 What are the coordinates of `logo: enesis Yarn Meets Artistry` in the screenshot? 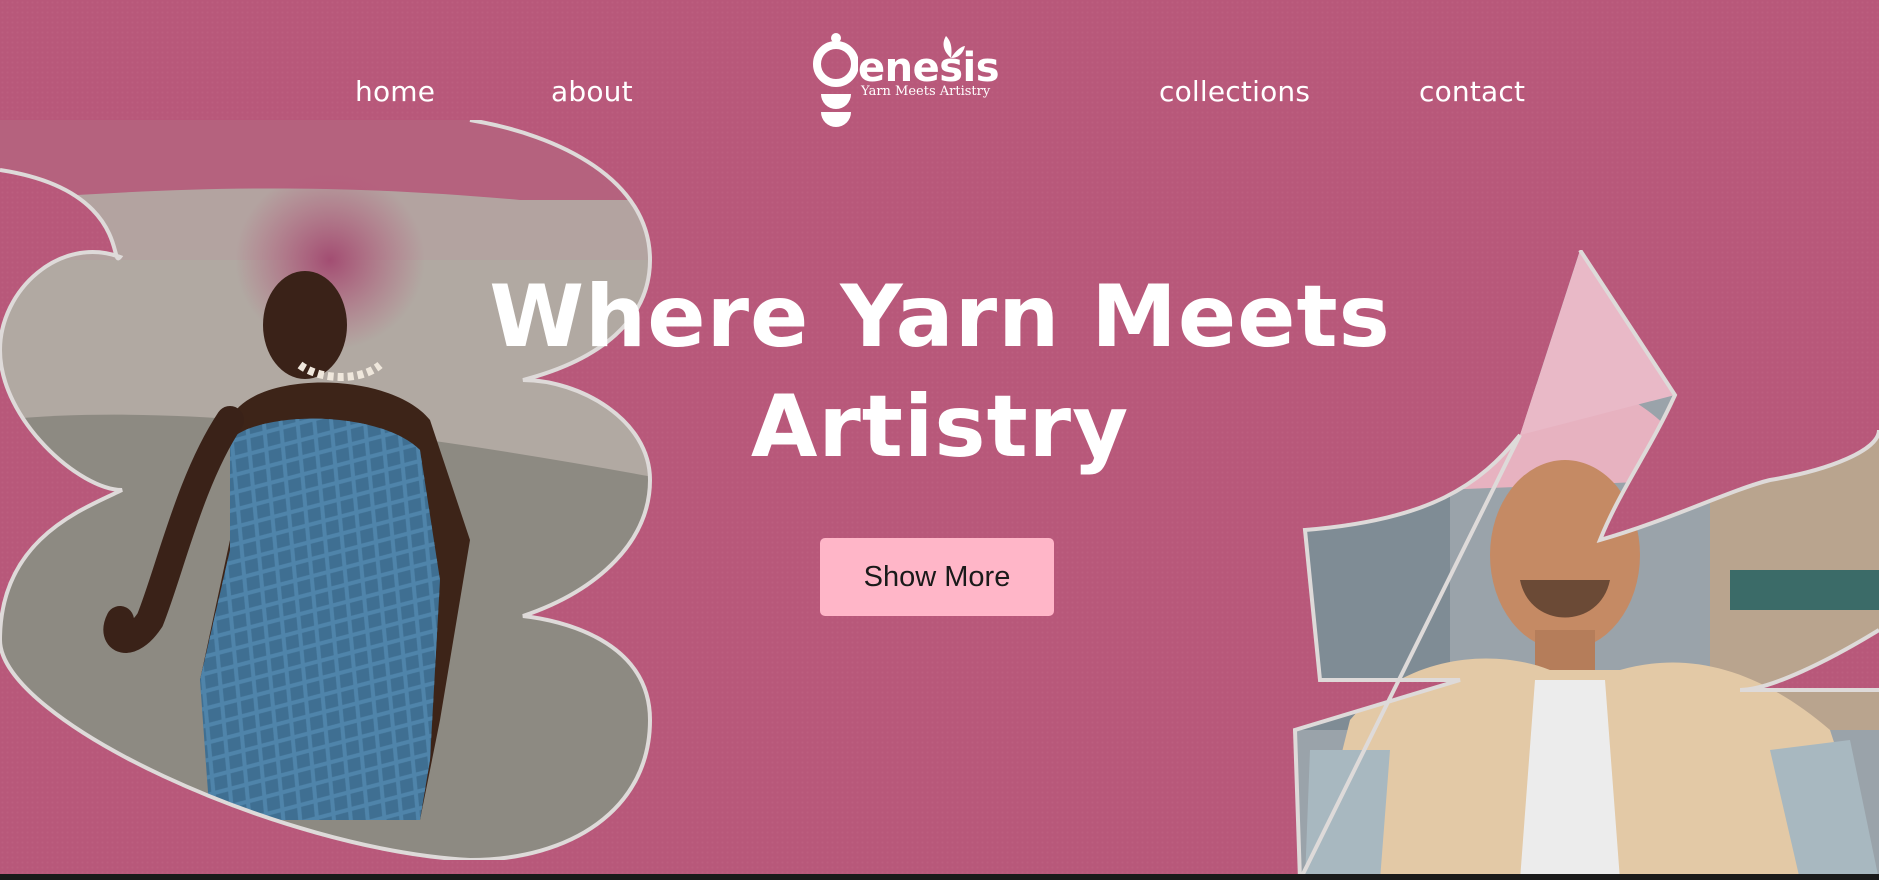 It's located at (904, 83).